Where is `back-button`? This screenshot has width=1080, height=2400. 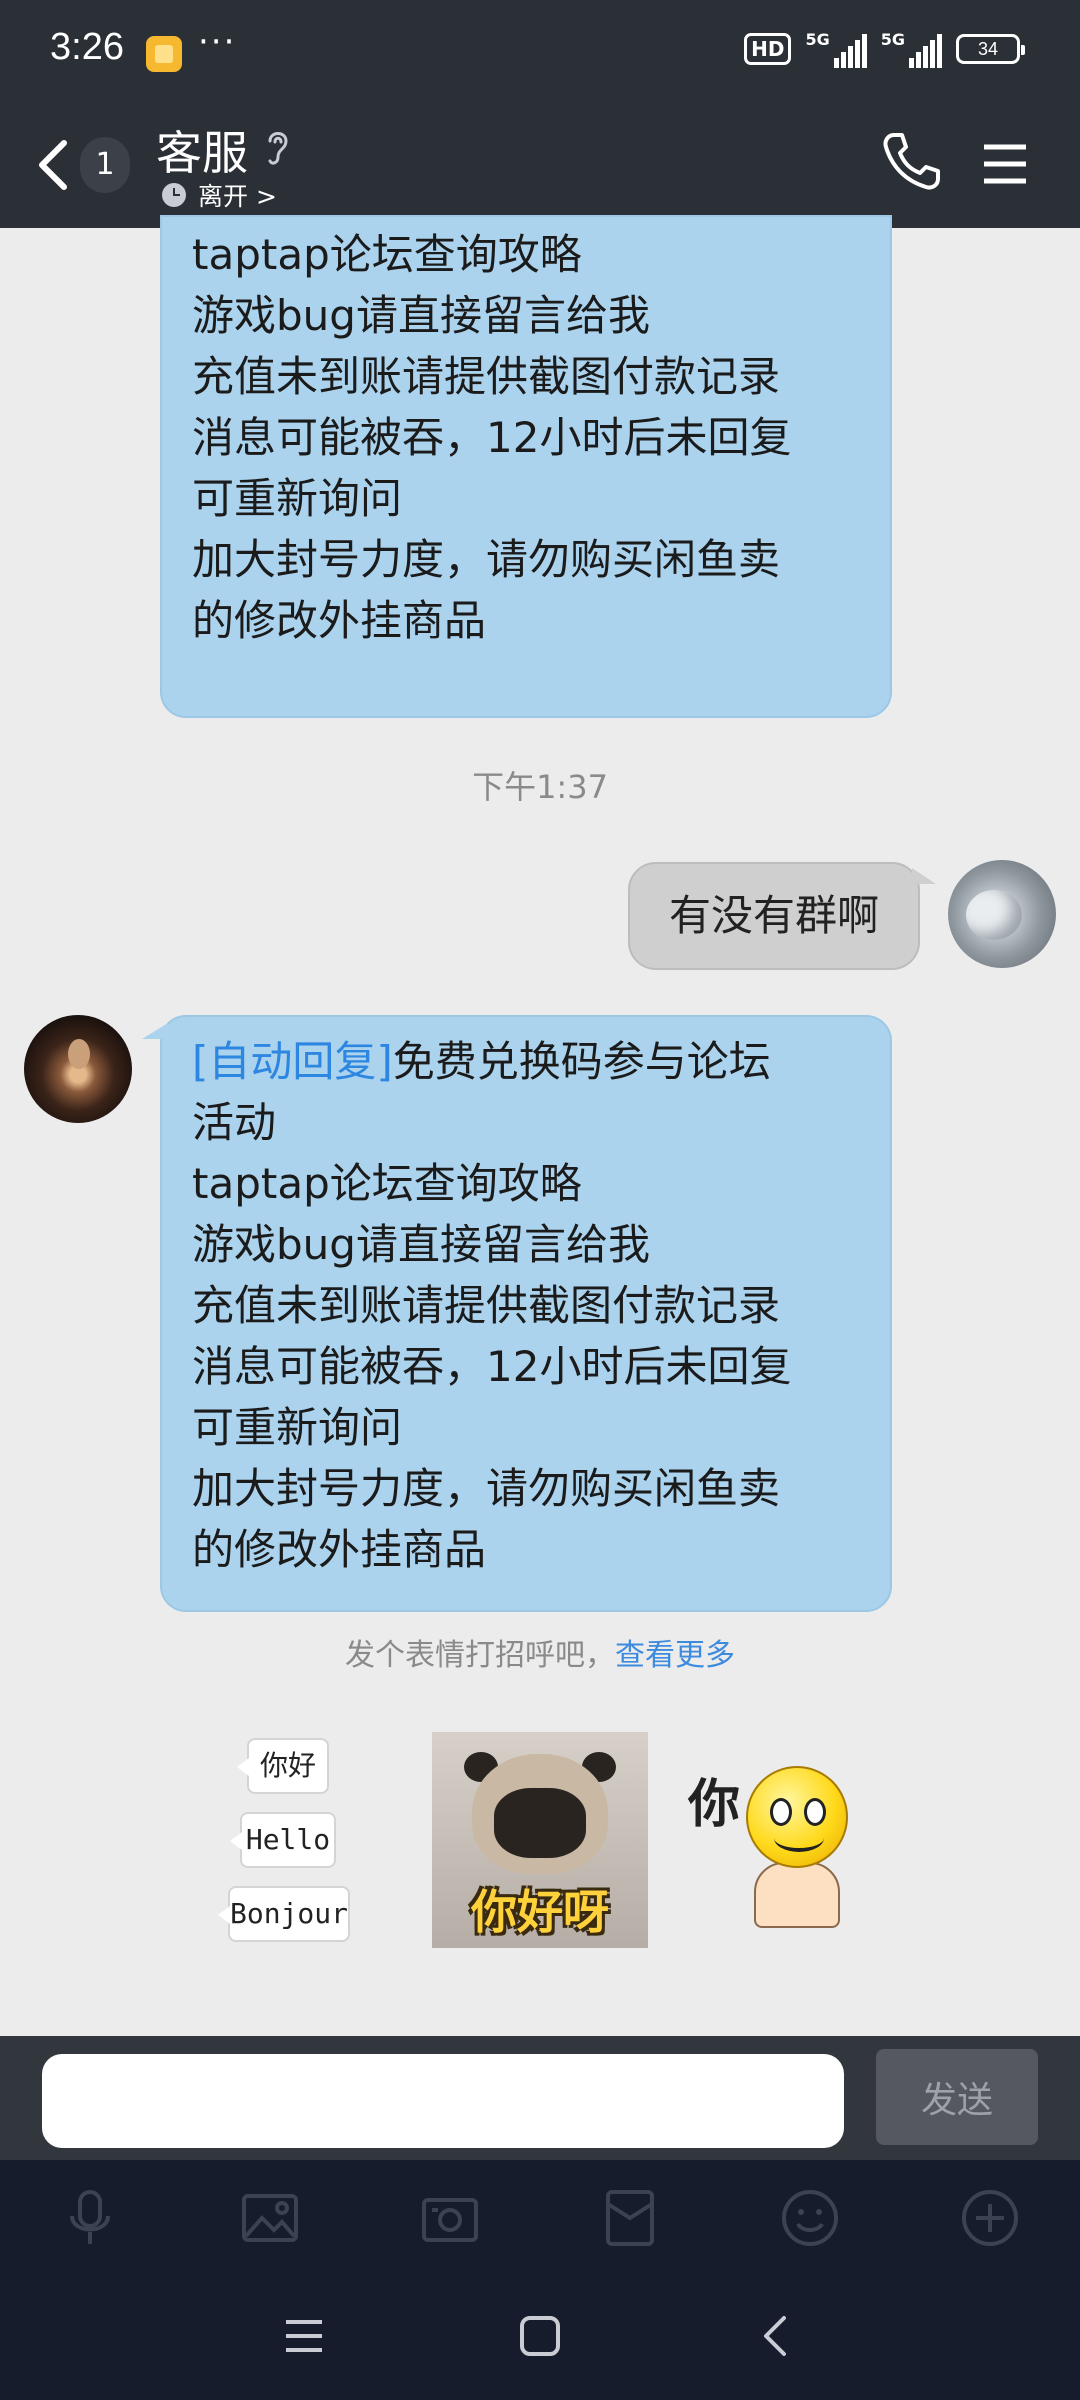
back-button is located at coordinates (55, 165).